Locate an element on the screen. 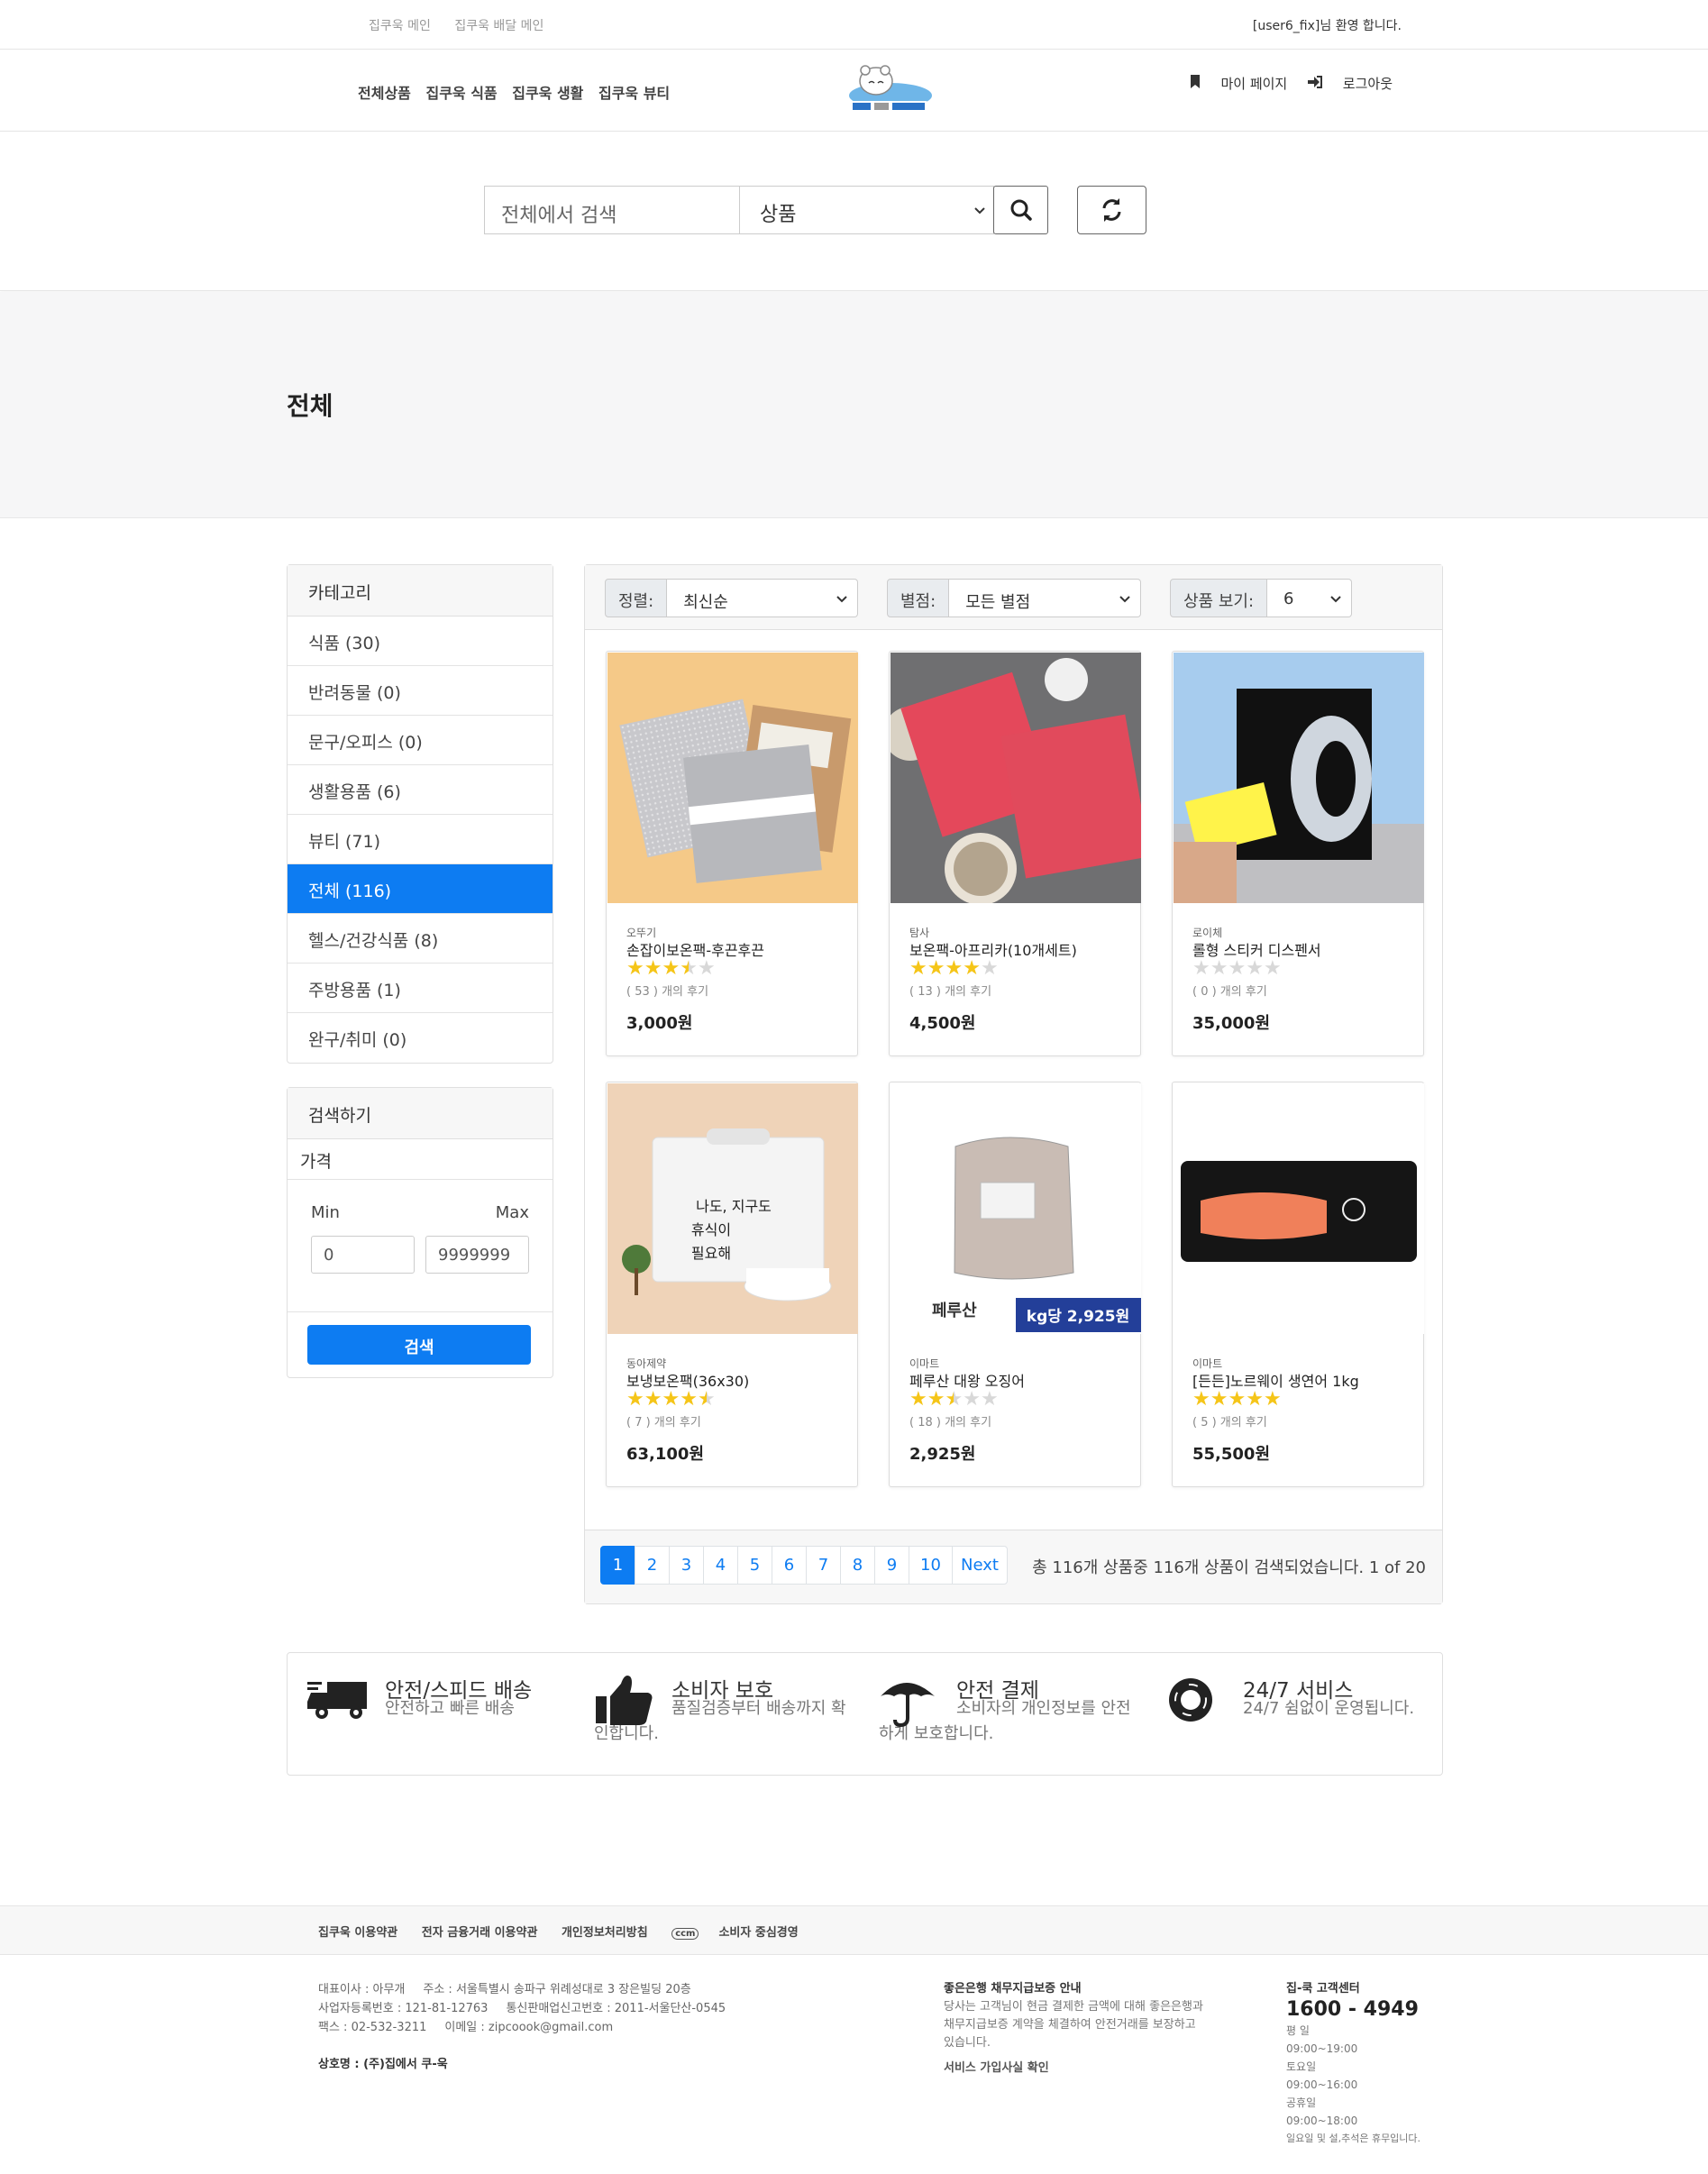  thumbs-up-icon is located at coordinates (624, 1700).